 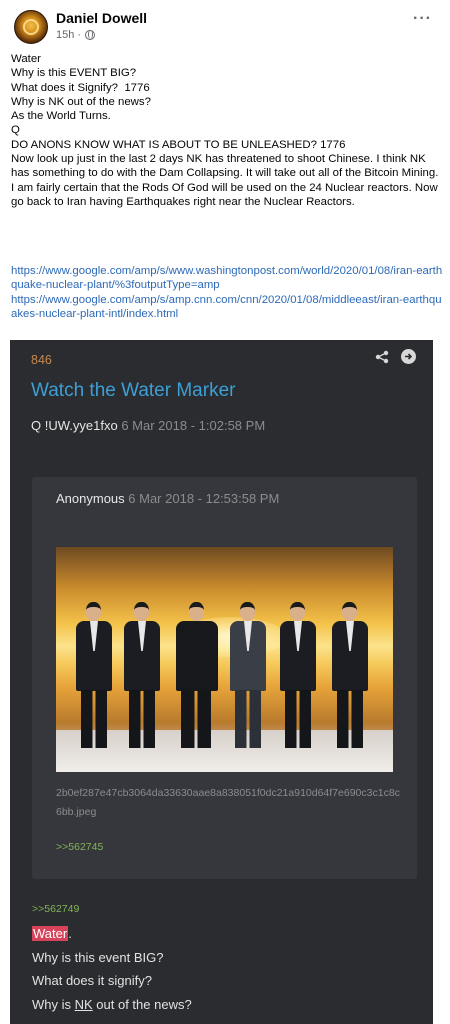 I want to click on tripcode: !UW.yye1fxo, so click(x=81, y=425).